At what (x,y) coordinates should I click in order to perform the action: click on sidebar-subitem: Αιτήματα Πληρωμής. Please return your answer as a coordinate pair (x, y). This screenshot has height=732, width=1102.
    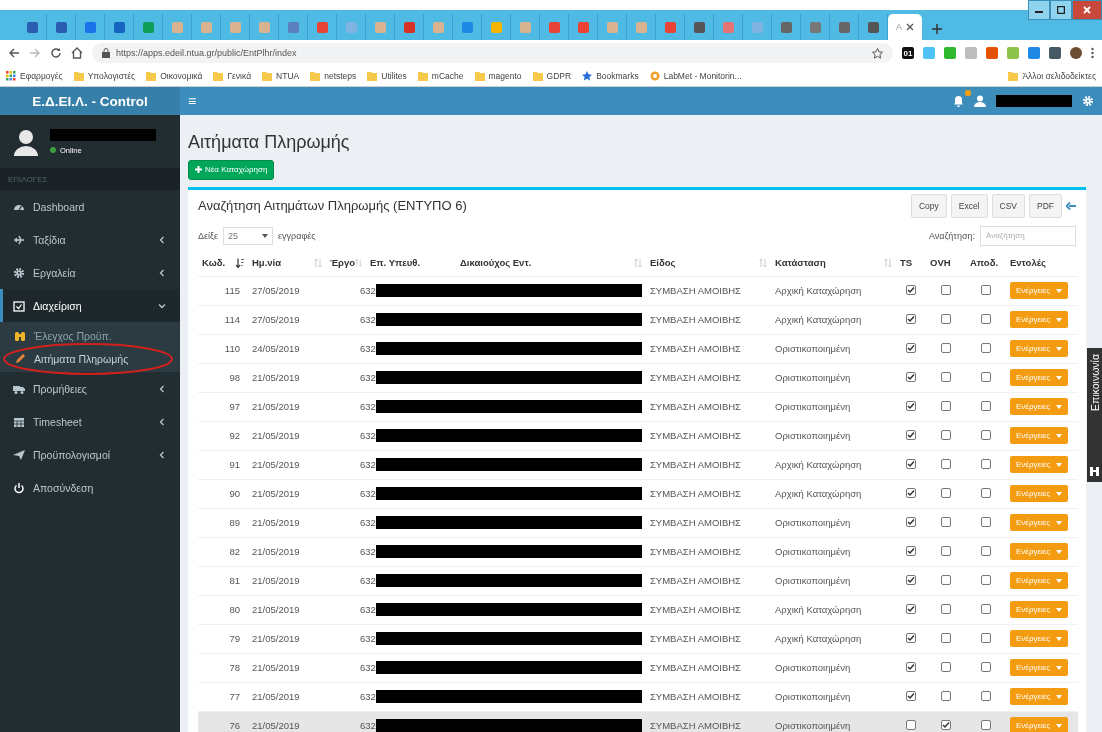
    Looking at the image, I should click on (90, 358).